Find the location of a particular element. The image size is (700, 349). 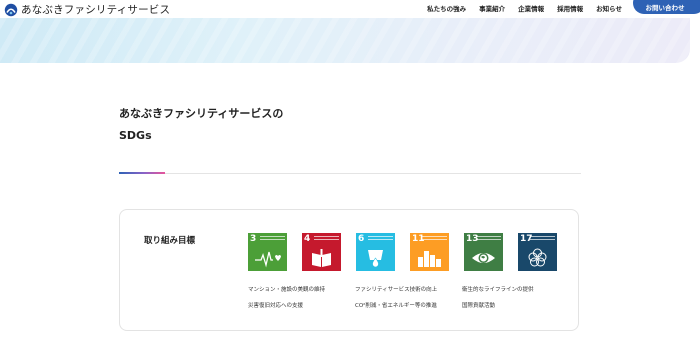

section-title-line1: あなぶきファシリティサービスの is located at coordinates (201, 113).